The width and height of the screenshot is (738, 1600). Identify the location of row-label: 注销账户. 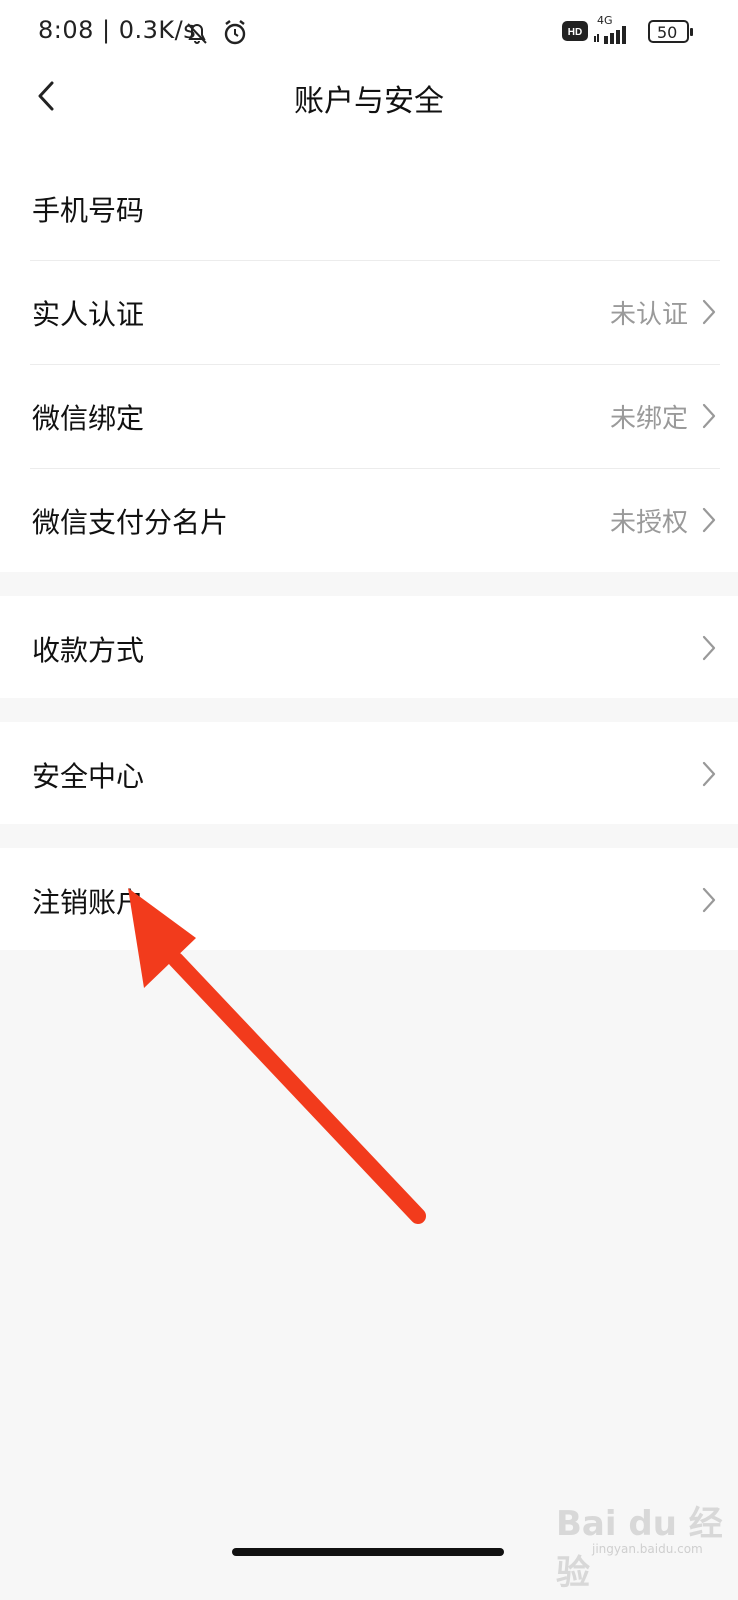
(88, 902).